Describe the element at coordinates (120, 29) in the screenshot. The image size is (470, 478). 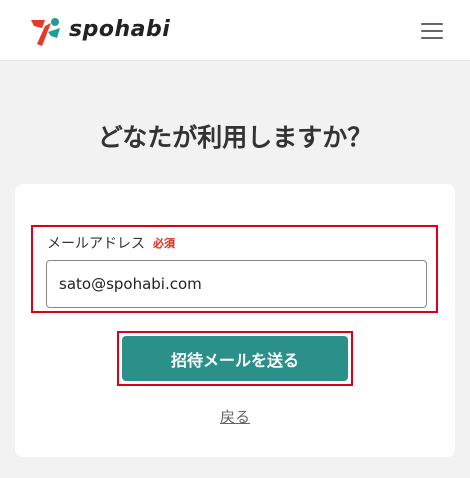
I see `logo-text: spohabi` at that location.